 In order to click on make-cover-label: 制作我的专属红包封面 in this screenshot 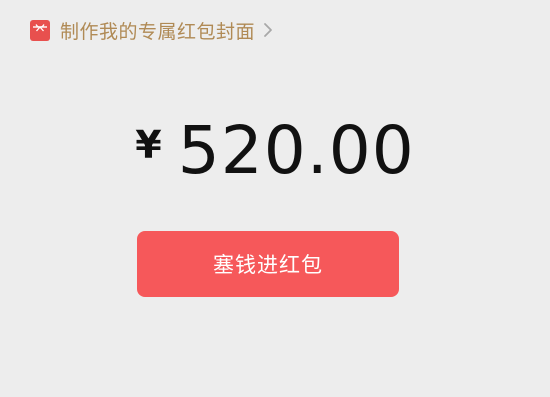, I will do `click(158, 31)`.